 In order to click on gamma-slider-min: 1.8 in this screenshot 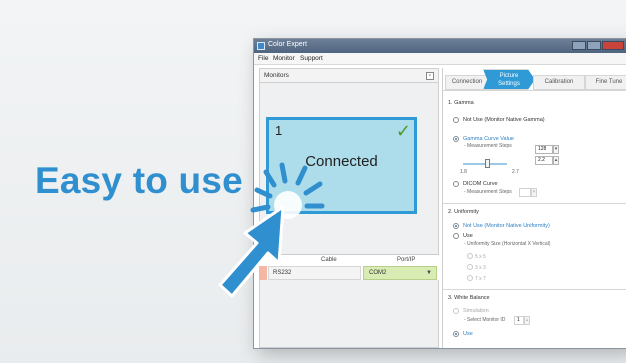, I will do `click(463, 172)`.